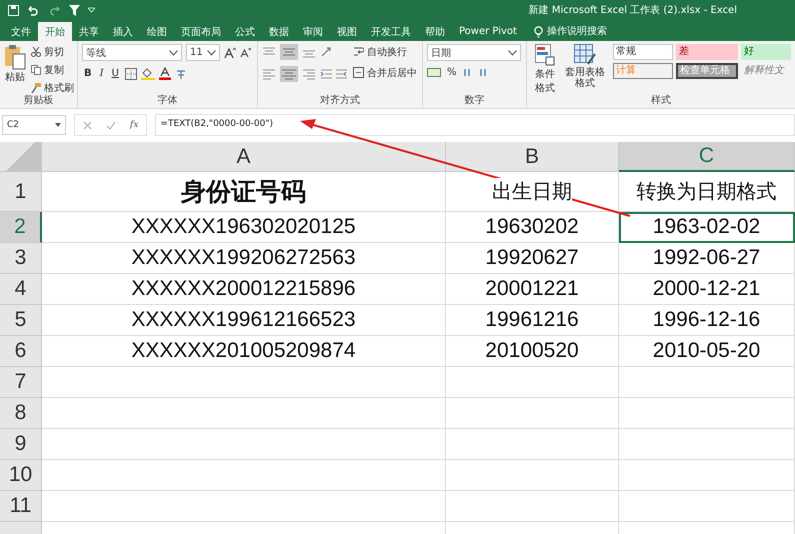  I want to click on window-title: 新建 Microsoft Excel 工作表 (2).xlsx - Excel, so click(632, 10).